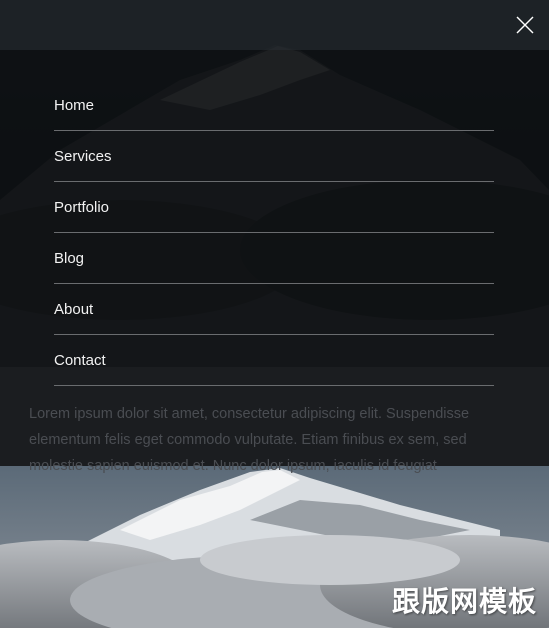 Image resolution: width=549 pixels, height=628 pixels. I want to click on nav-item-label: Services, so click(83, 156).